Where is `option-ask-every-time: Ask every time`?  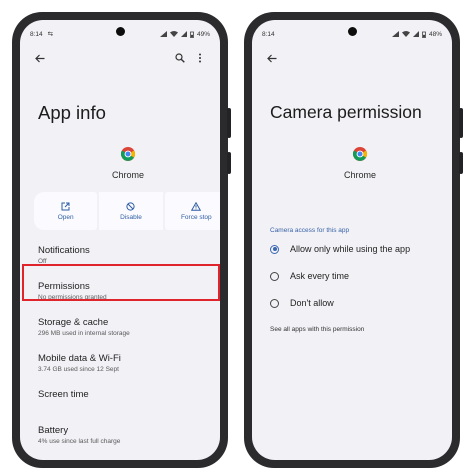
option-ask-every-time: Ask every time is located at coordinates (309, 276).